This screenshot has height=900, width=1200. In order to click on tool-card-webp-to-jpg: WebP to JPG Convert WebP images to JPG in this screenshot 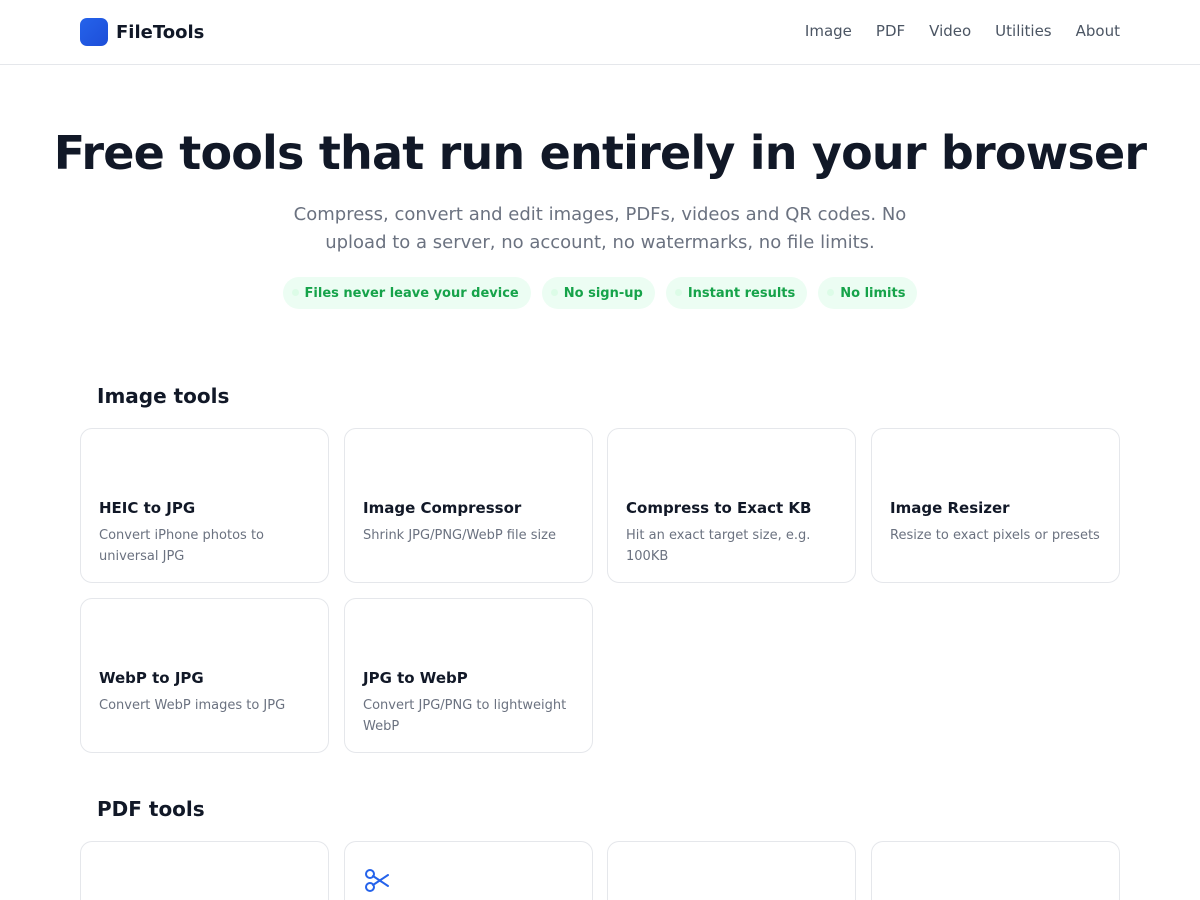, I will do `click(204, 675)`.